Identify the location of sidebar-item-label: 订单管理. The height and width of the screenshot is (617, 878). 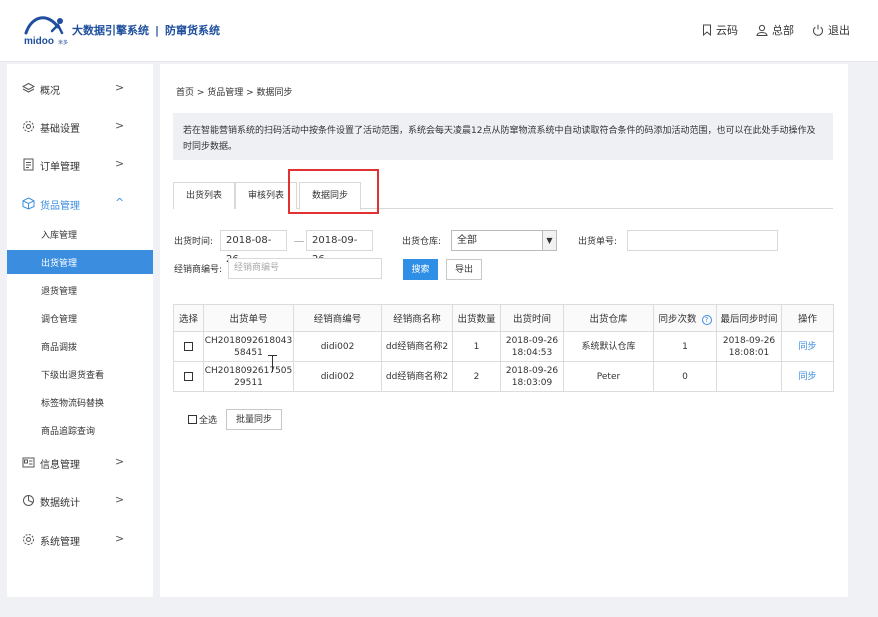
(60, 167).